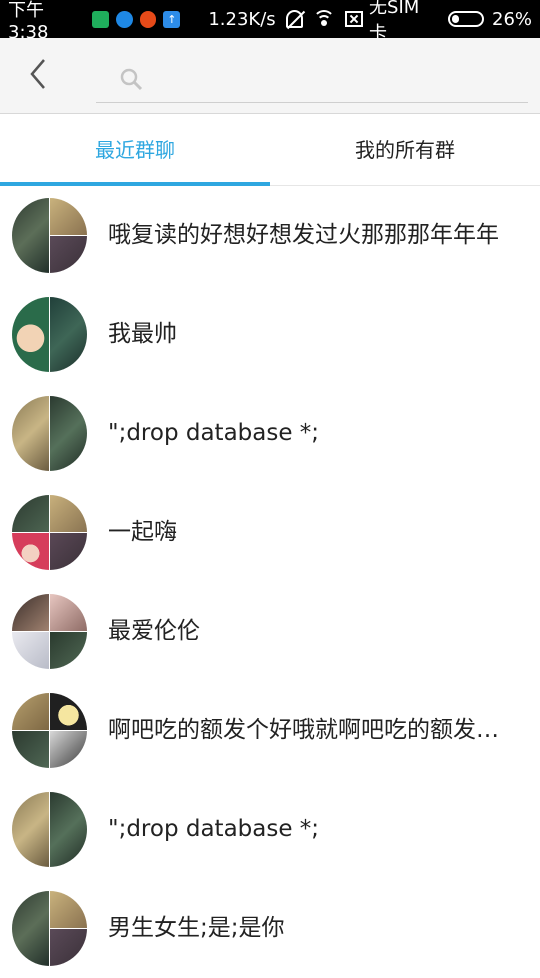 This screenshot has height=978, width=540. What do you see at coordinates (405, 150) in the screenshot?
I see `tab-all-groups: 我的所有群` at bounding box center [405, 150].